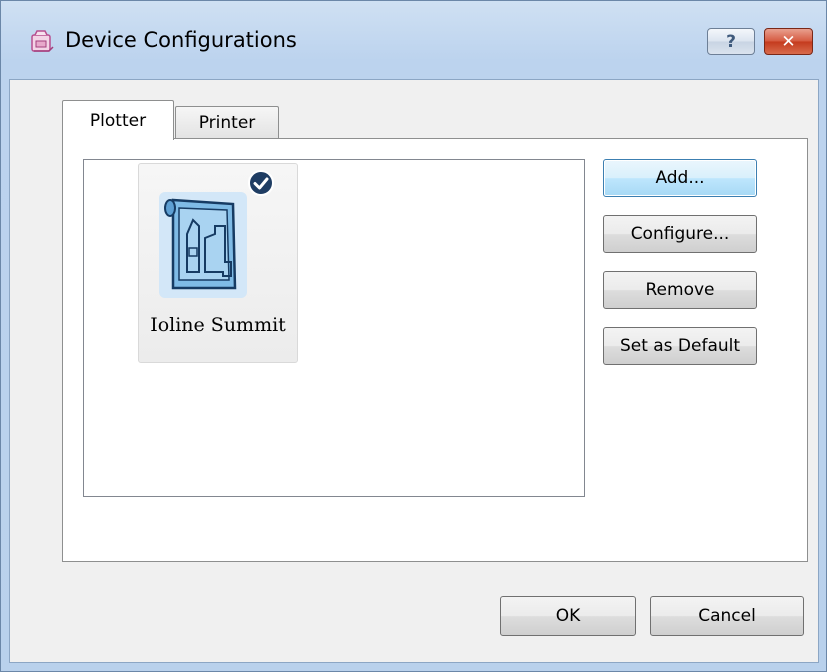 This screenshot has width=827, height=672. What do you see at coordinates (181, 40) in the screenshot?
I see `window-title: Device Configurations` at bounding box center [181, 40].